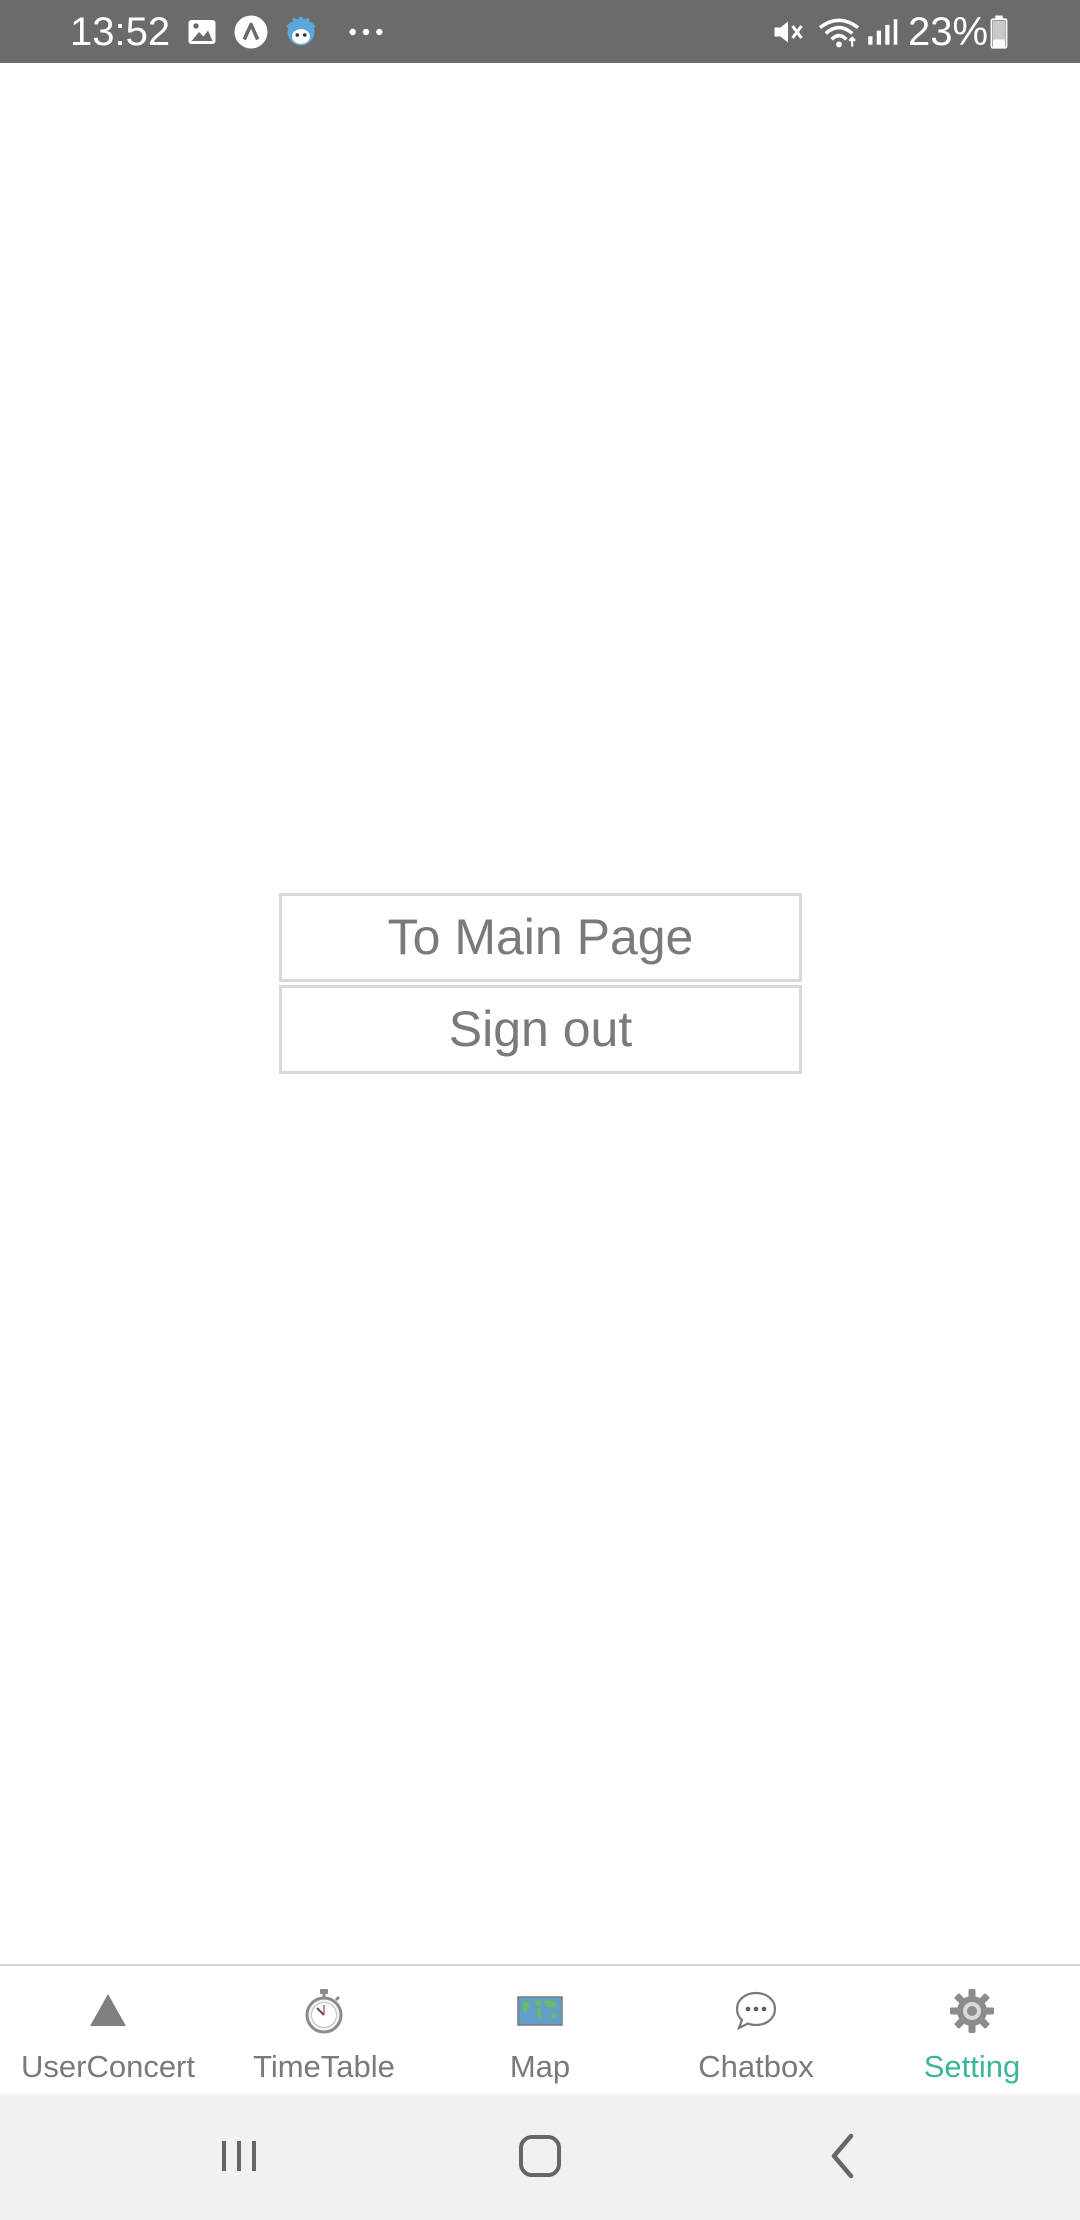  Describe the element at coordinates (120, 32) in the screenshot. I see `status-time: 13:52` at that location.